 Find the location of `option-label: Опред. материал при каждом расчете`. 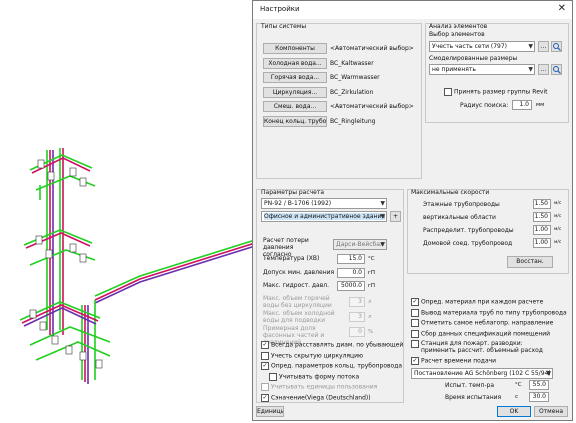

option-label: Опред. материал при каждом расчете is located at coordinates (482, 302).